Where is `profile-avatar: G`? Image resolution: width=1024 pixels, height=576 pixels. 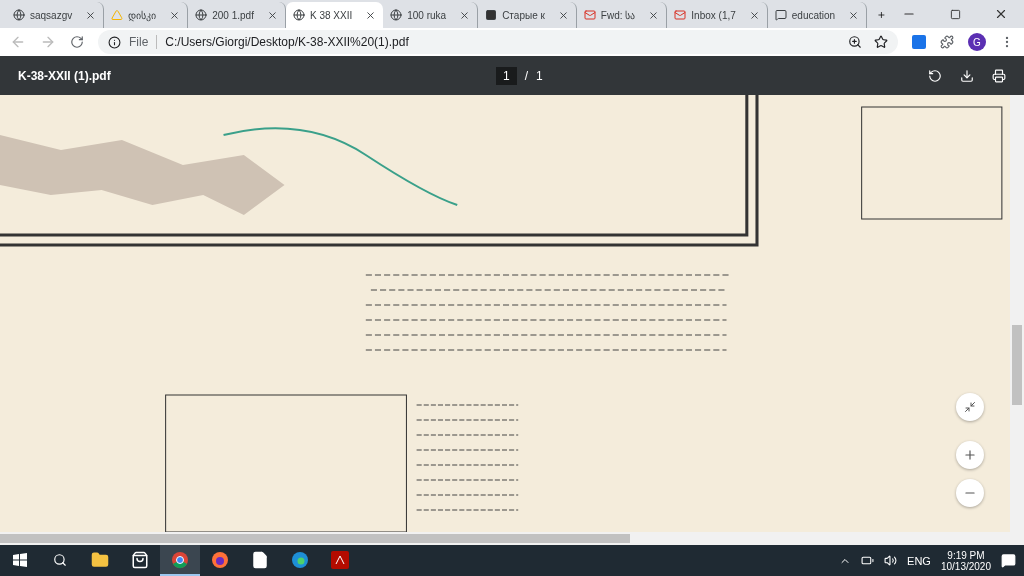 profile-avatar: G is located at coordinates (977, 42).